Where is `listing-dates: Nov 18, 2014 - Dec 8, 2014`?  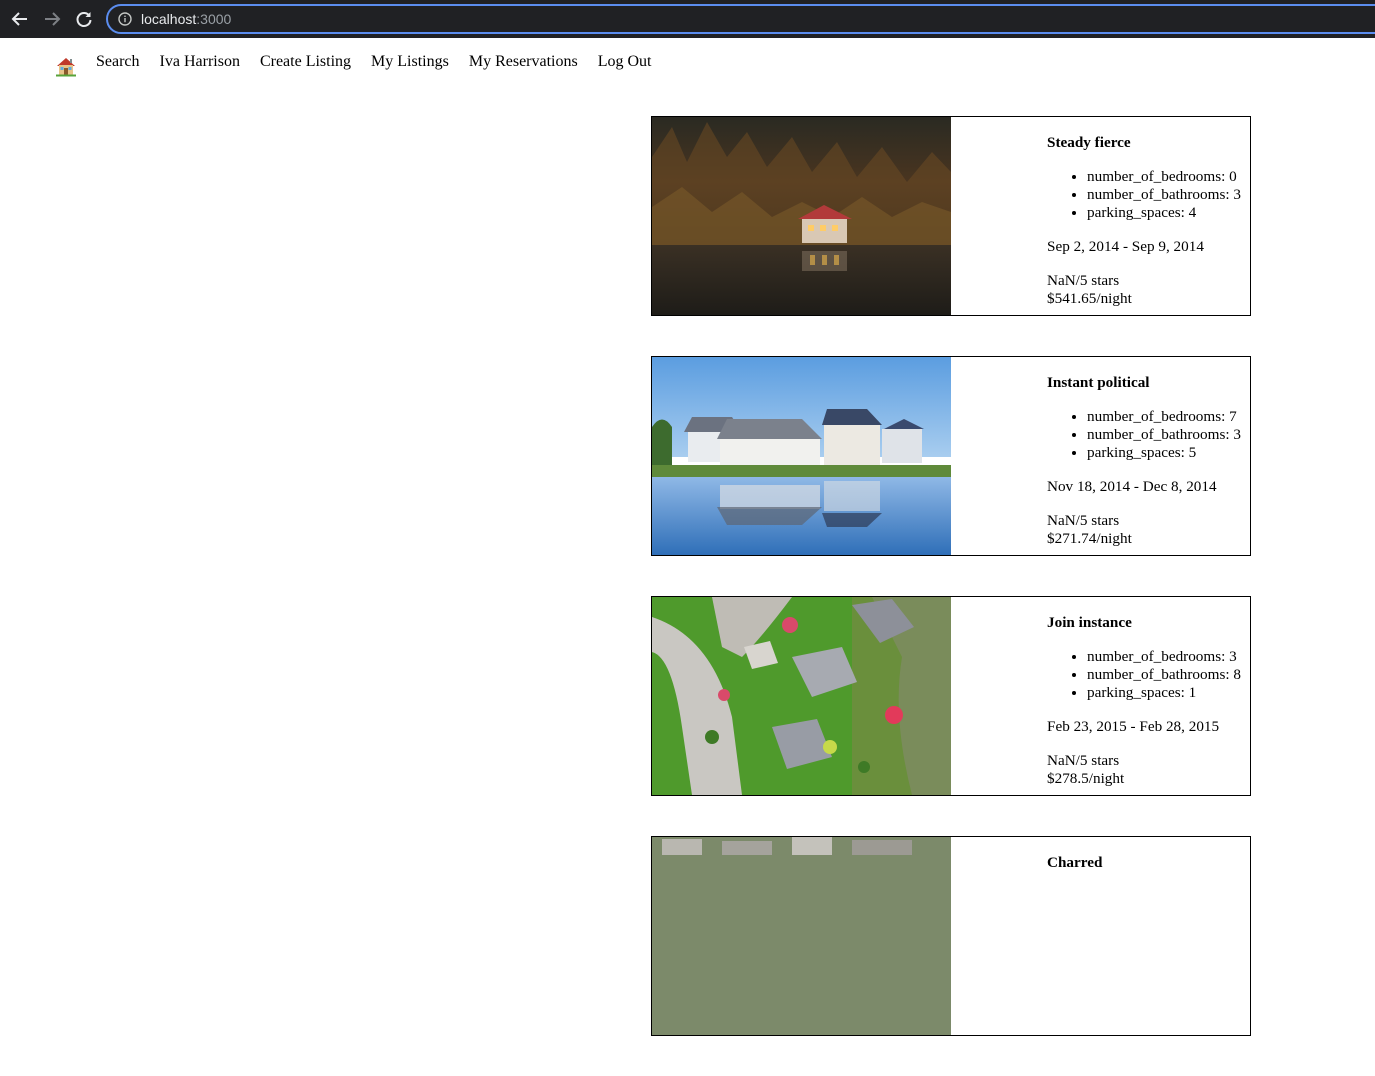
listing-dates: Nov 18, 2014 - Dec 8, 2014 is located at coordinates (1132, 486).